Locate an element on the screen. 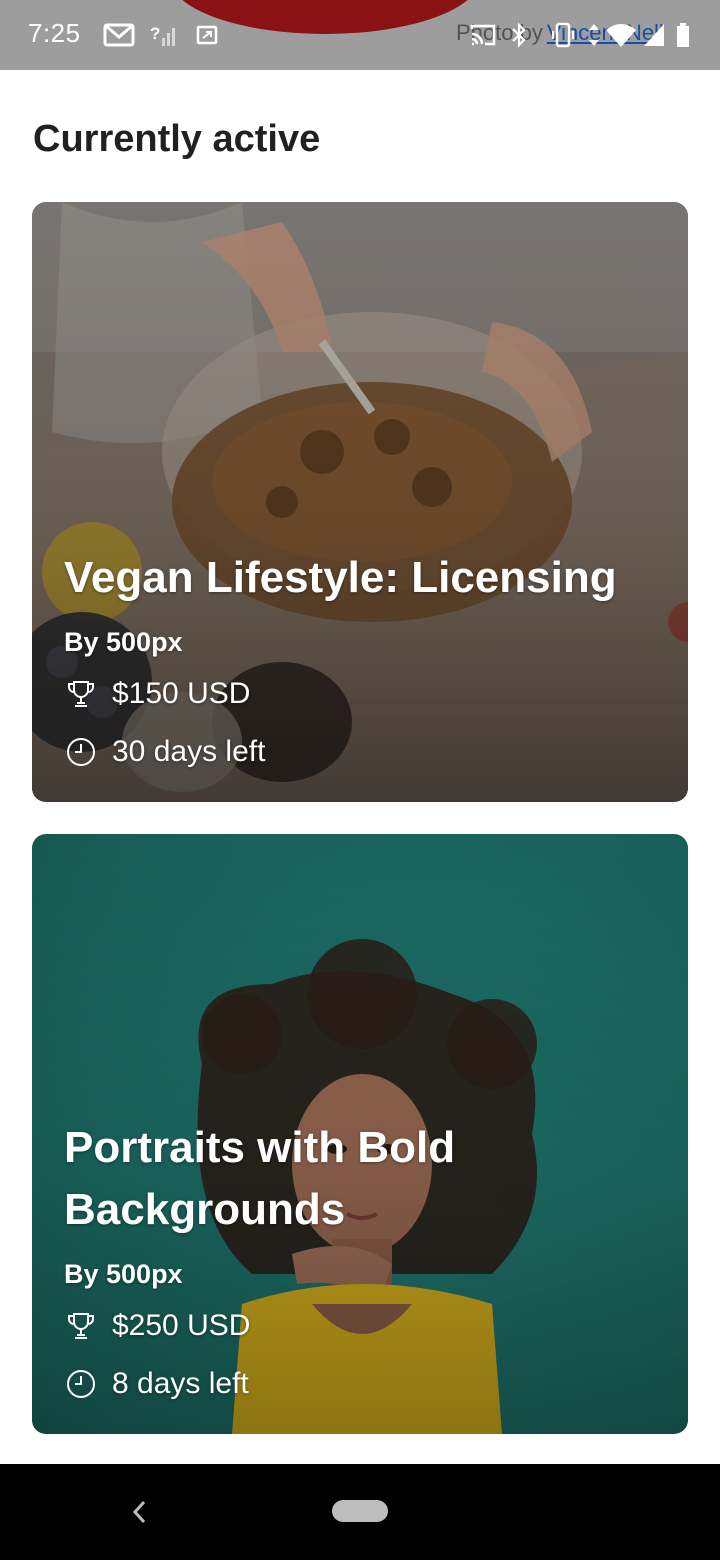  status-time: 7:25 is located at coordinates (54, 33).